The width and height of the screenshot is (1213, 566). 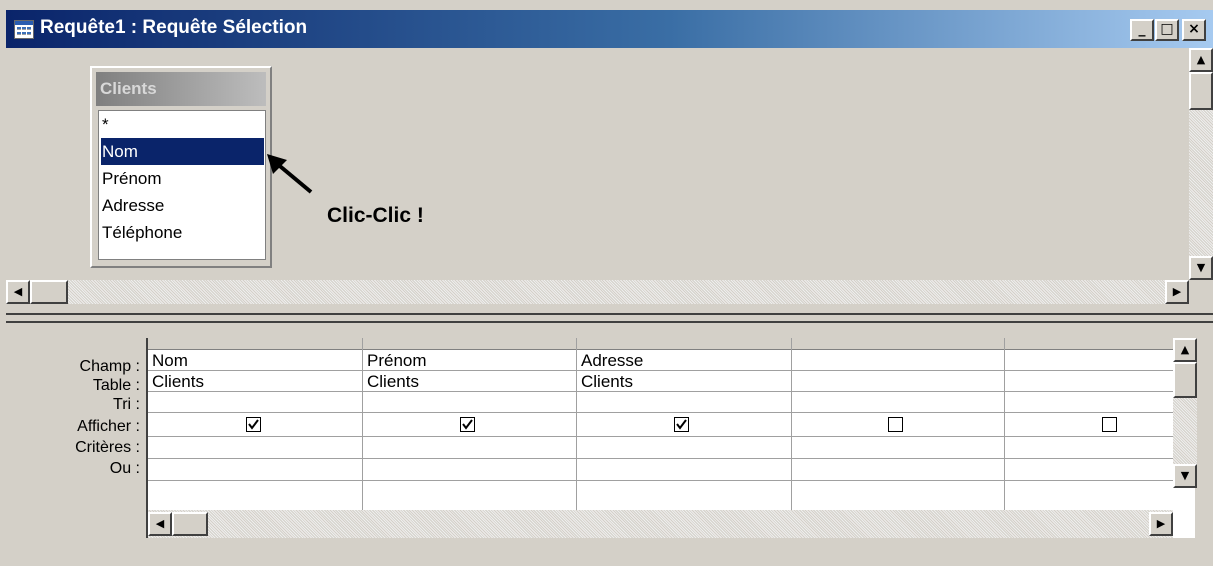 I want to click on field-list-item: *, so click(x=182, y=124).